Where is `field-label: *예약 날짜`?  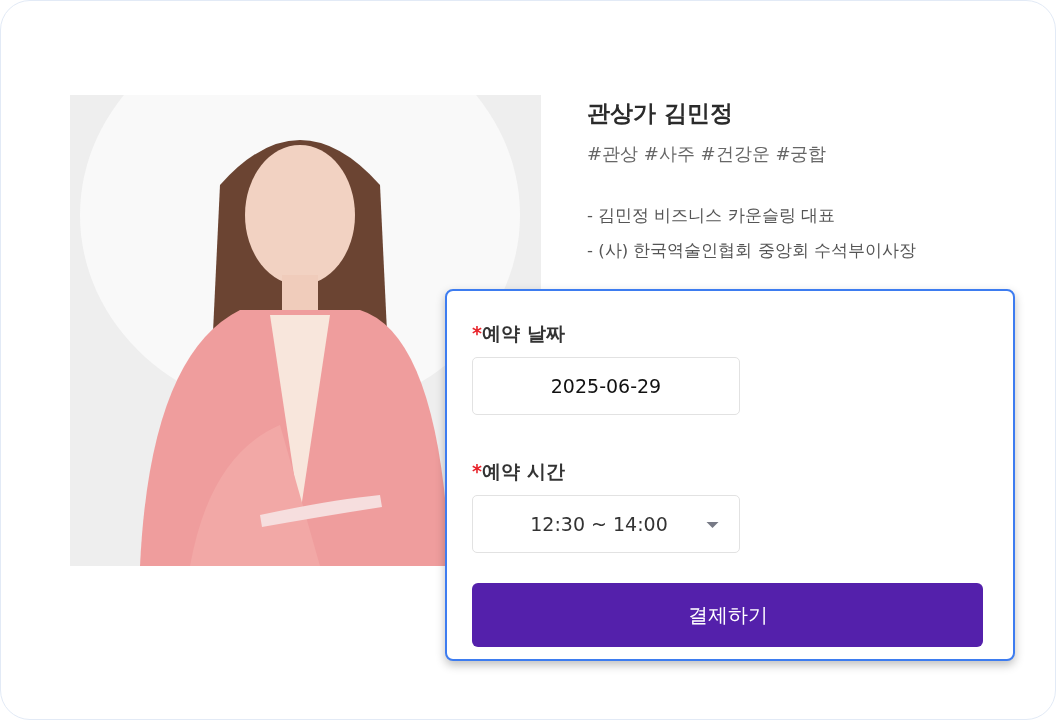 field-label: *예약 날짜 is located at coordinates (518, 333).